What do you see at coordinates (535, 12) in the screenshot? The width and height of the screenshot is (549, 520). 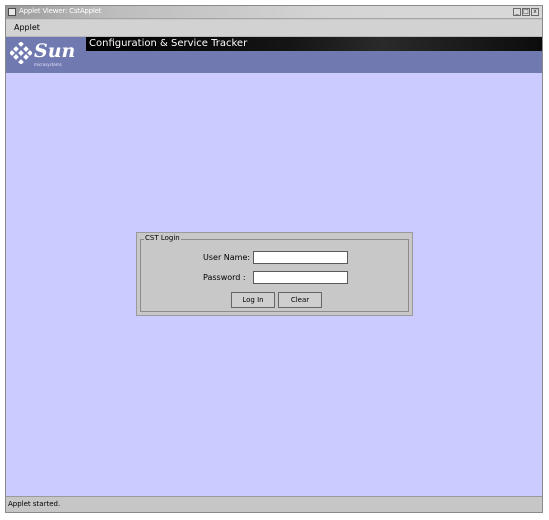 I see `close-icon: x` at bounding box center [535, 12].